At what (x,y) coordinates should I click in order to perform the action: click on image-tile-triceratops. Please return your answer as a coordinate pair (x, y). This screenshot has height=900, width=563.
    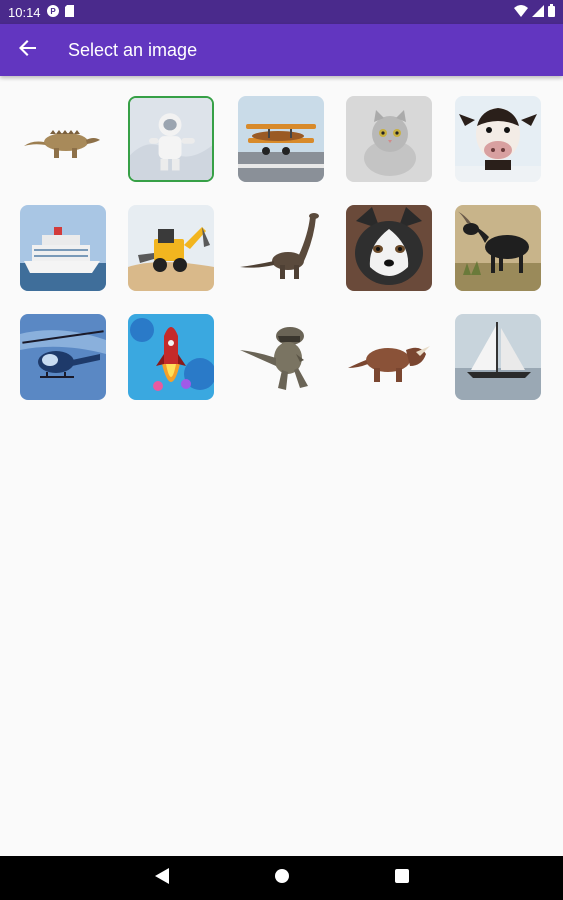
    Looking at the image, I should click on (389, 357).